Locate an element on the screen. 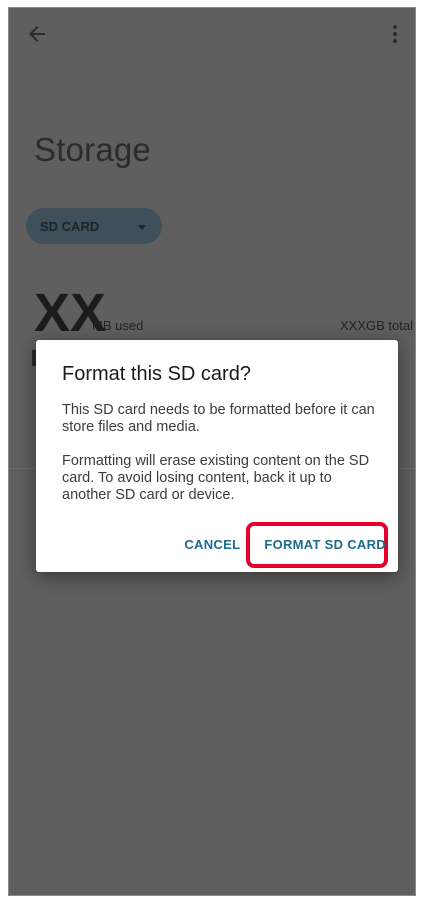  arrow-back-icon is located at coordinates (37, 34).